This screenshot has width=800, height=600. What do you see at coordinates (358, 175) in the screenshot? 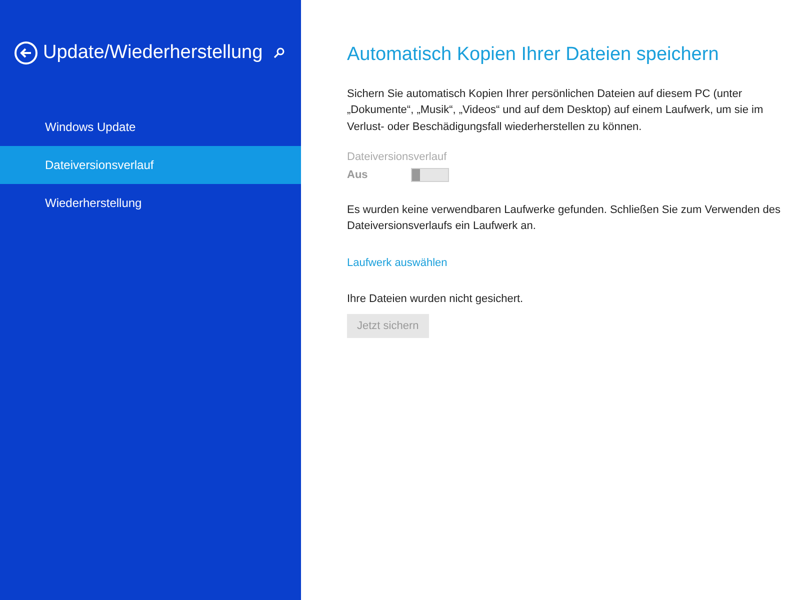
I see `toggle-state: Aus` at bounding box center [358, 175].